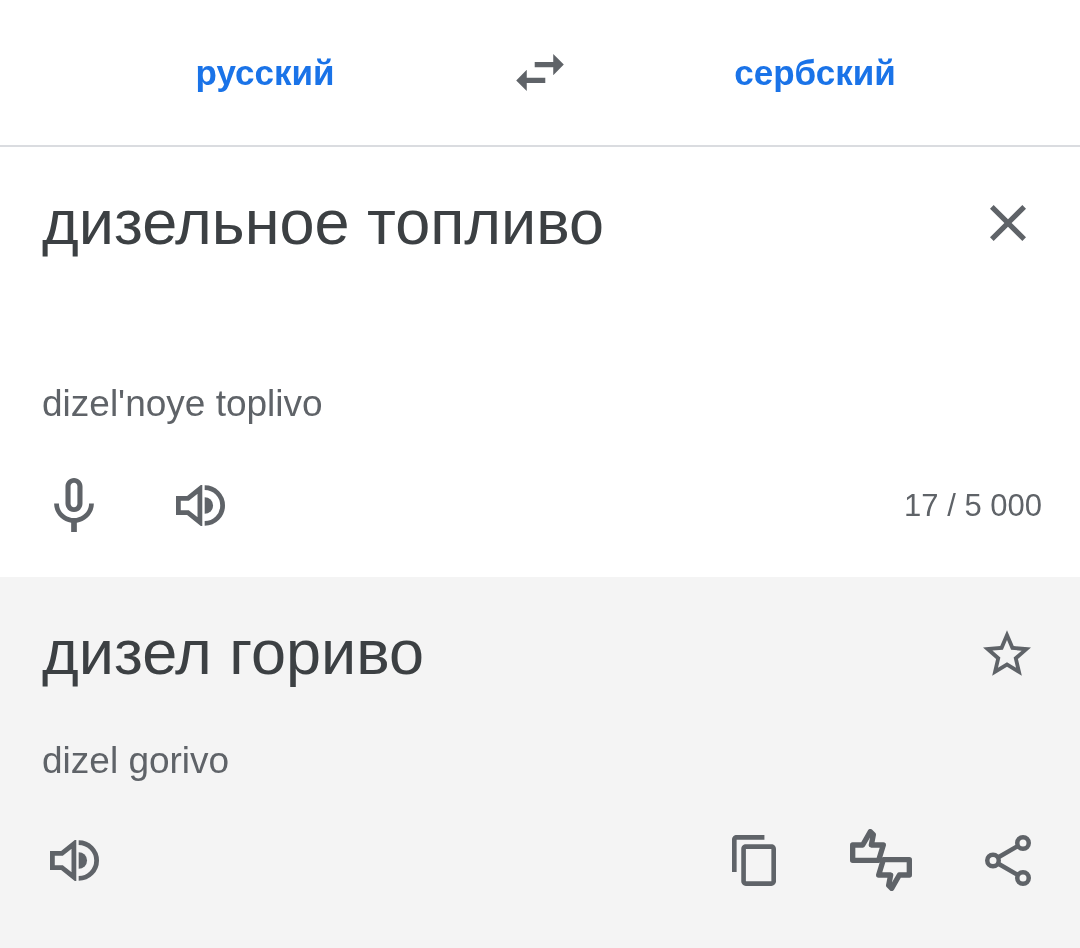  I want to click on character-count: 17 / 5 000, so click(973, 505).